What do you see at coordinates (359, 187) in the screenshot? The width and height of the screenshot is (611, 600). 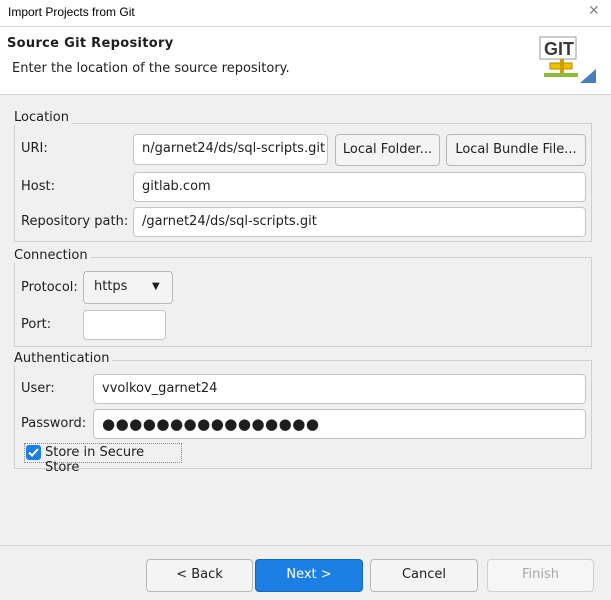 I see `host-input: gitlab.com` at bounding box center [359, 187].